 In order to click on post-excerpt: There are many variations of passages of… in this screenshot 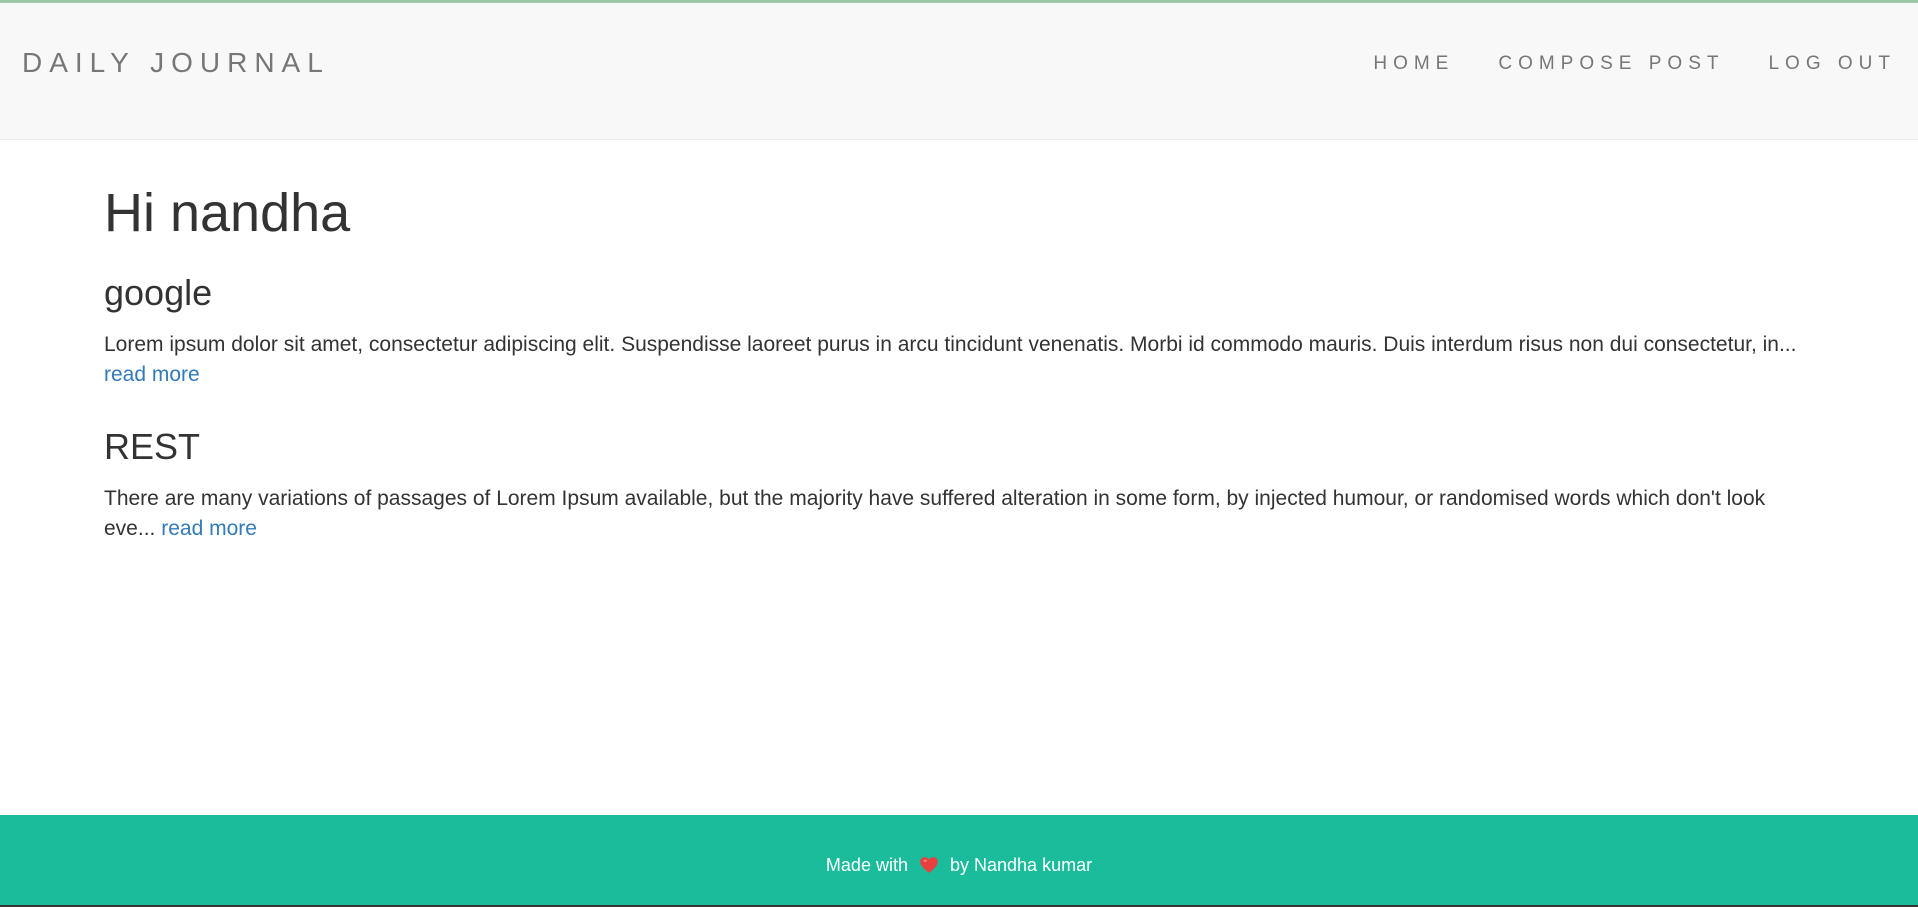, I will do `click(954, 514)`.